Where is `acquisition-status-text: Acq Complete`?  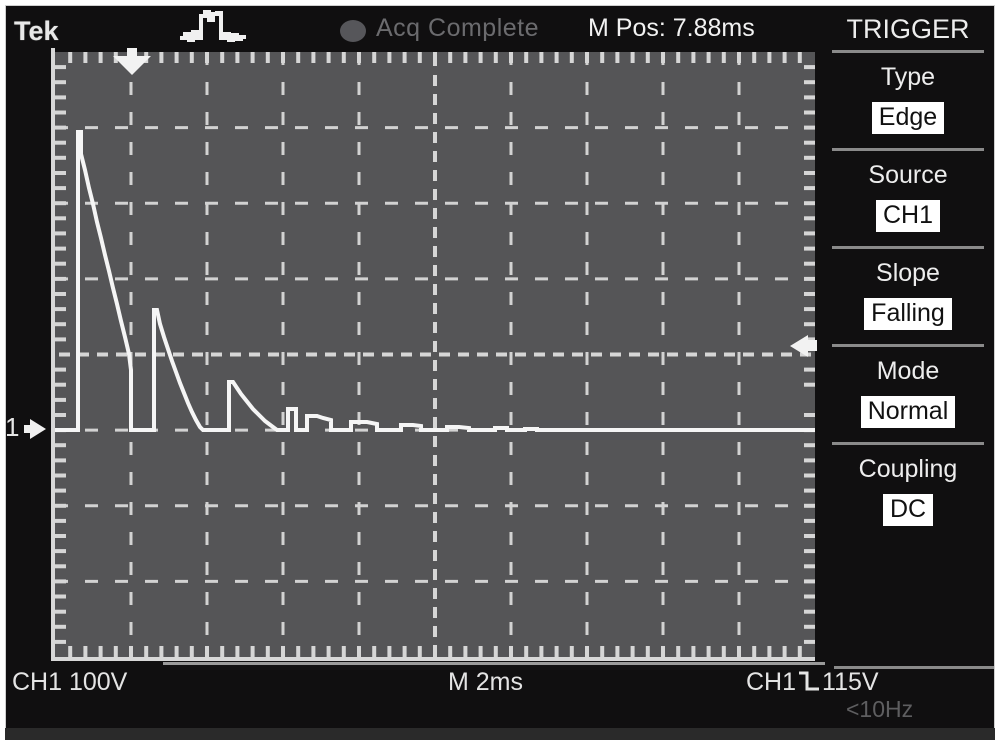
acquisition-status-text: Acq Complete is located at coordinates (458, 28).